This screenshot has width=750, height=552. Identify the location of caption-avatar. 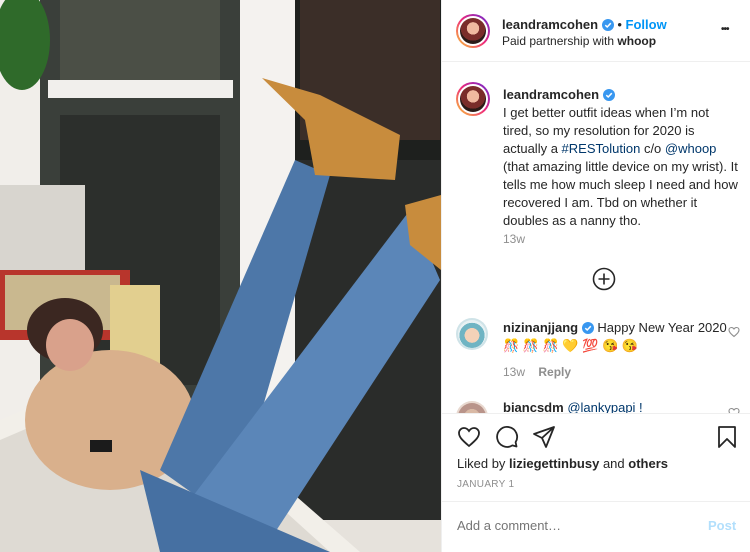
(473, 99).